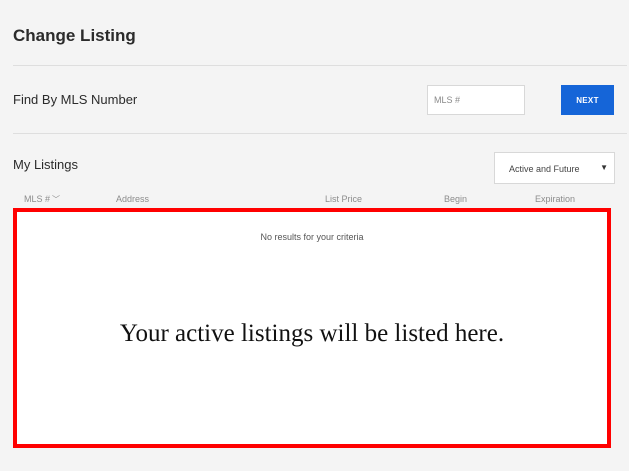  I want to click on chevron-down-icon: ﹀, so click(56, 199).